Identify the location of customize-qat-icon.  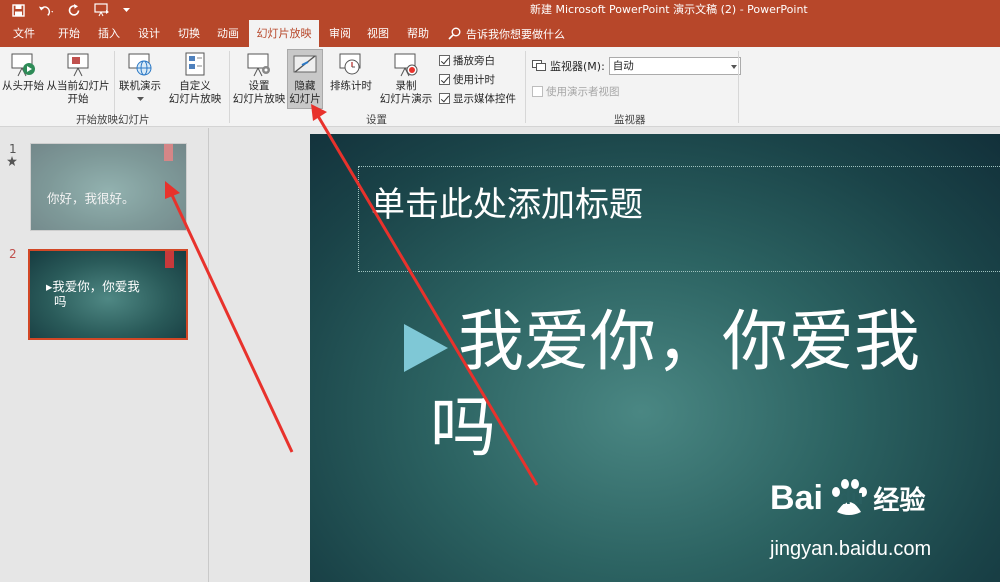
(126, 10).